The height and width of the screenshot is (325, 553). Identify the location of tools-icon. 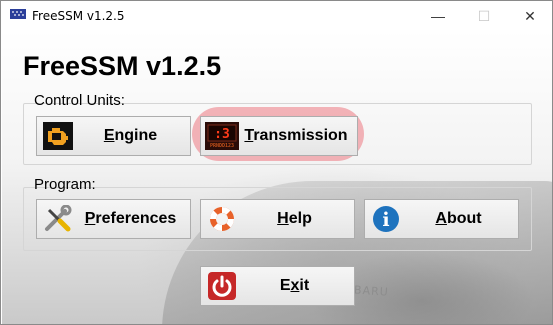
(58, 219).